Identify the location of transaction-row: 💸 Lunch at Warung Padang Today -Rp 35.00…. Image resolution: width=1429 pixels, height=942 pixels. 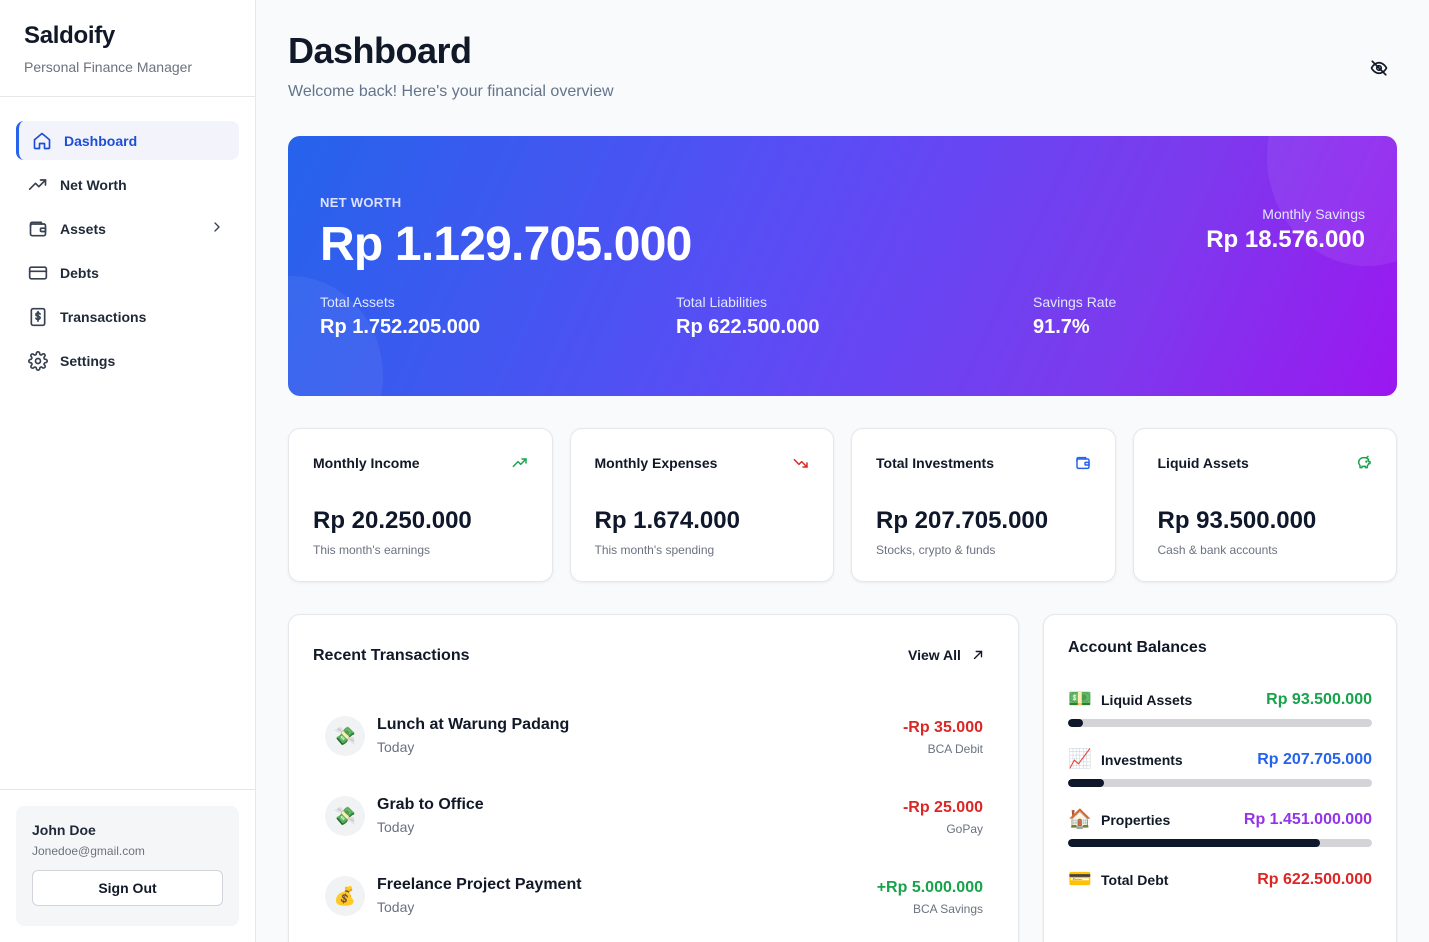
(654, 736).